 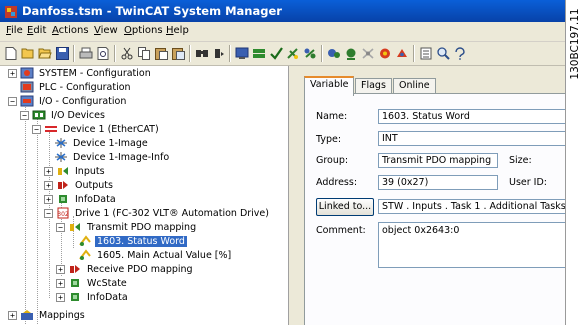 What do you see at coordinates (45, 53) in the screenshot?
I see `open-folder-icon` at bounding box center [45, 53].